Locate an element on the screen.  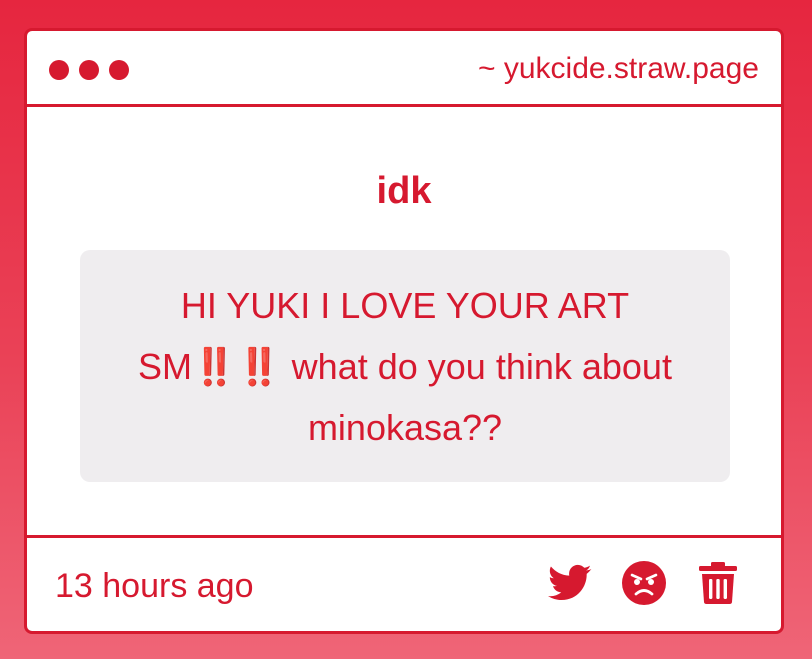
window-dot-close is located at coordinates (59, 70).